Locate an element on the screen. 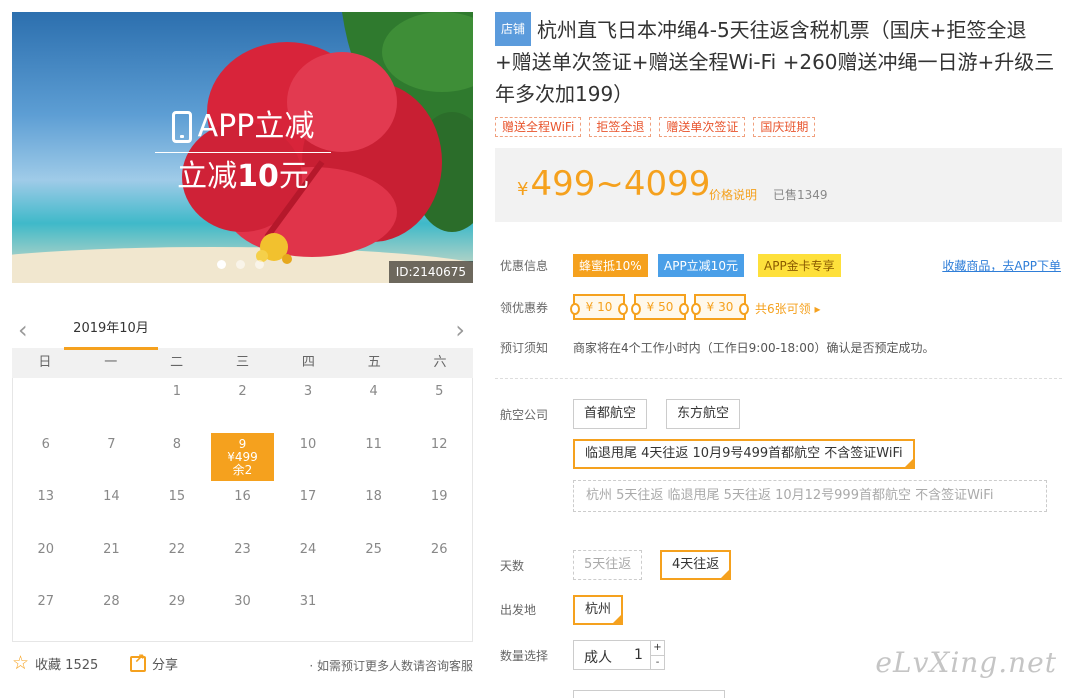  promo-sub-suffix: 元 is located at coordinates (293, 176).